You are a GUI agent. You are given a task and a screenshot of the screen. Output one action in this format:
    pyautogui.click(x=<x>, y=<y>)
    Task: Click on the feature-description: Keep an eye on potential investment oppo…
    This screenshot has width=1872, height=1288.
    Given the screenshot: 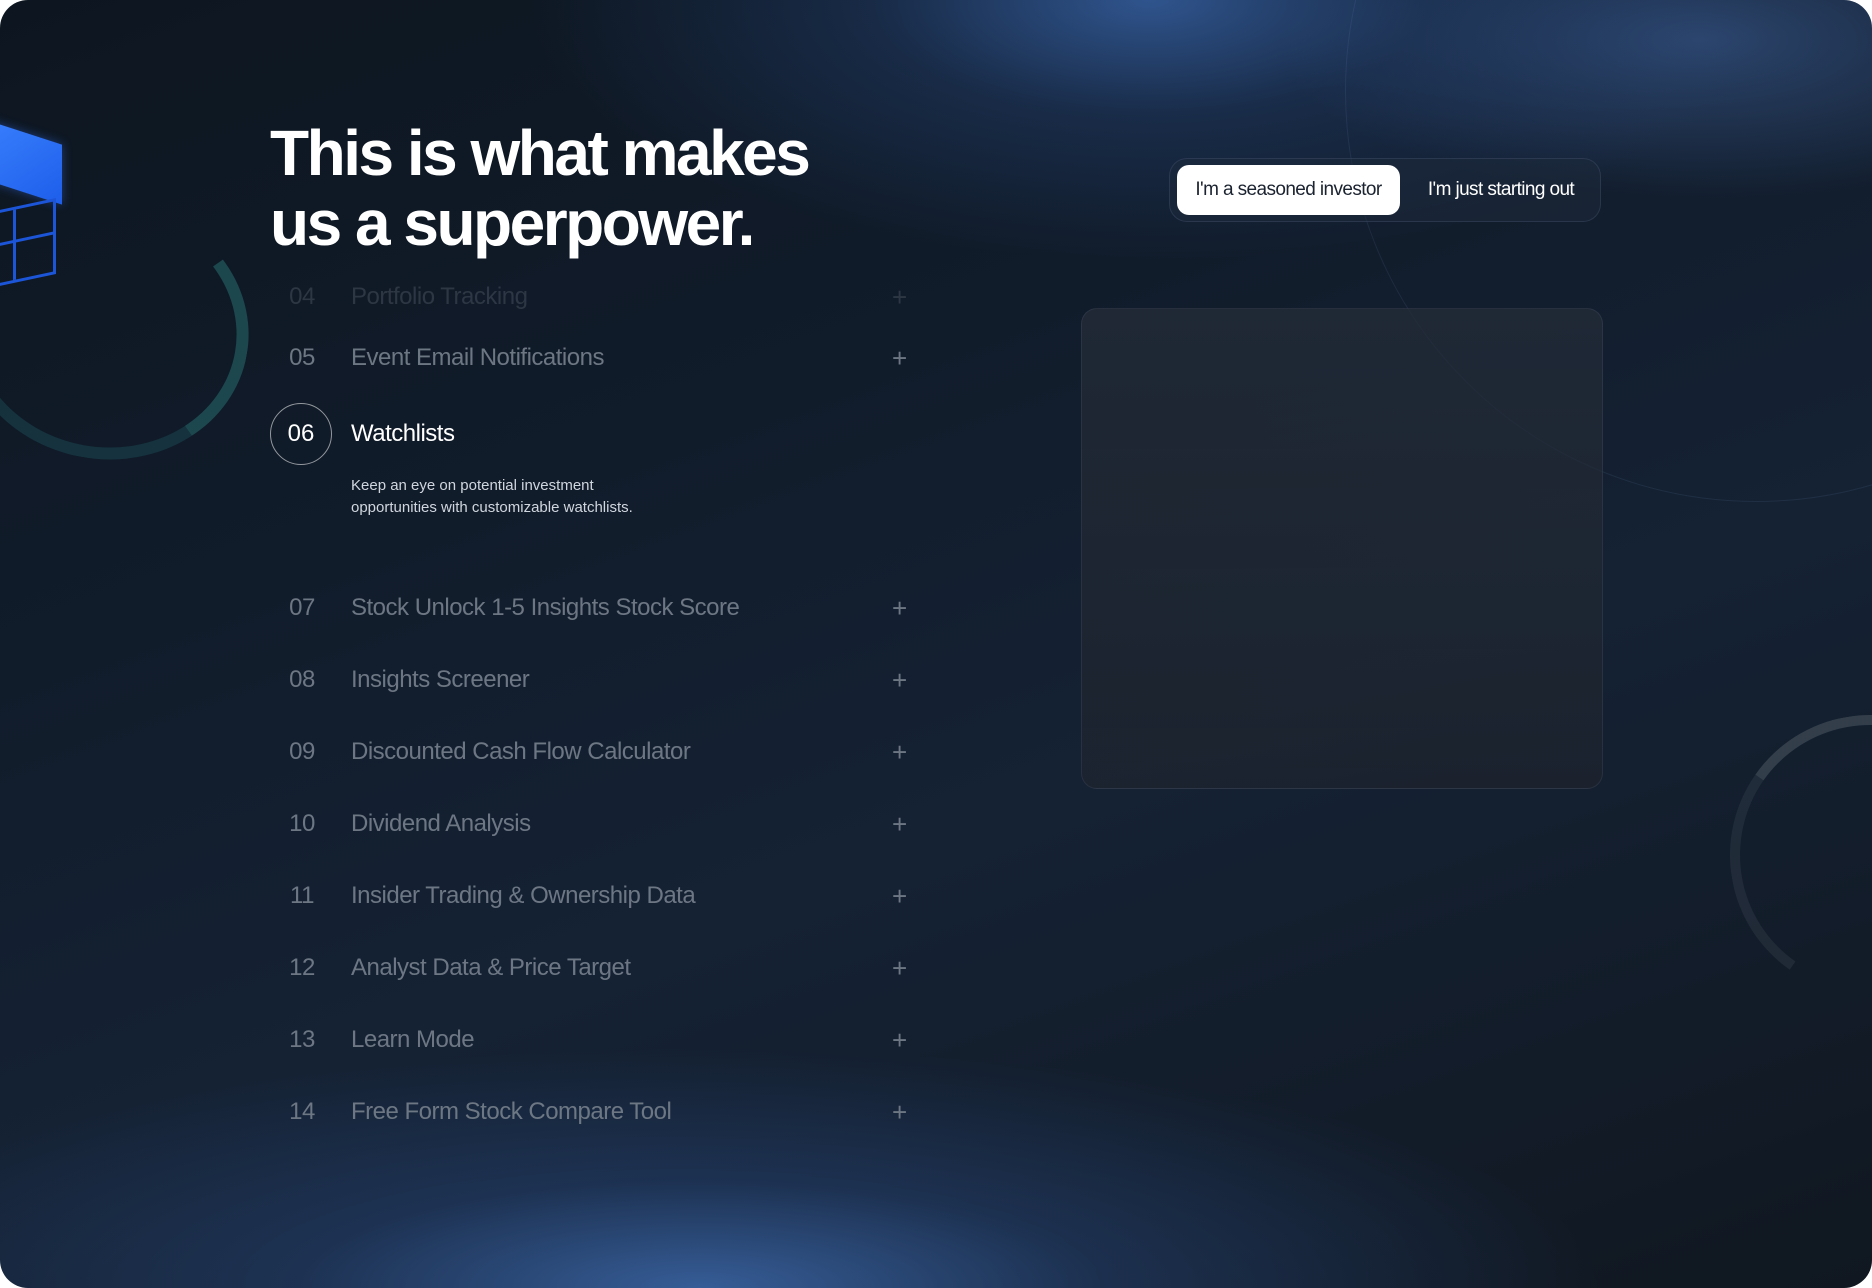 What is the action you would take?
    pyautogui.click(x=492, y=496)
    